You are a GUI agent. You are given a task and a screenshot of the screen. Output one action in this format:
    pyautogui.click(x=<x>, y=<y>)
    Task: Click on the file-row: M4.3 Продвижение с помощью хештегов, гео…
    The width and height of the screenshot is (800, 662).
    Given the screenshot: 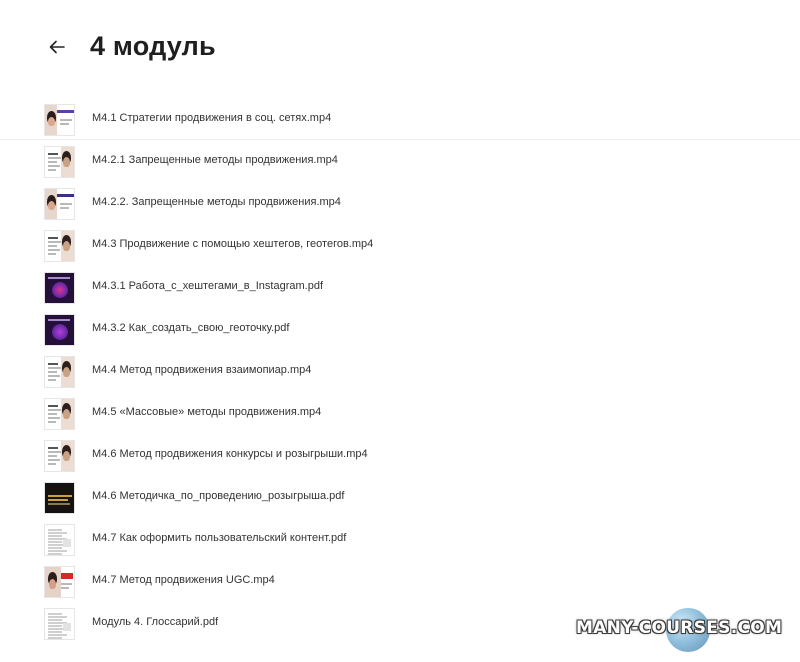 What is the action you would take?
    pyautogui.click(x=400, y=245)
    